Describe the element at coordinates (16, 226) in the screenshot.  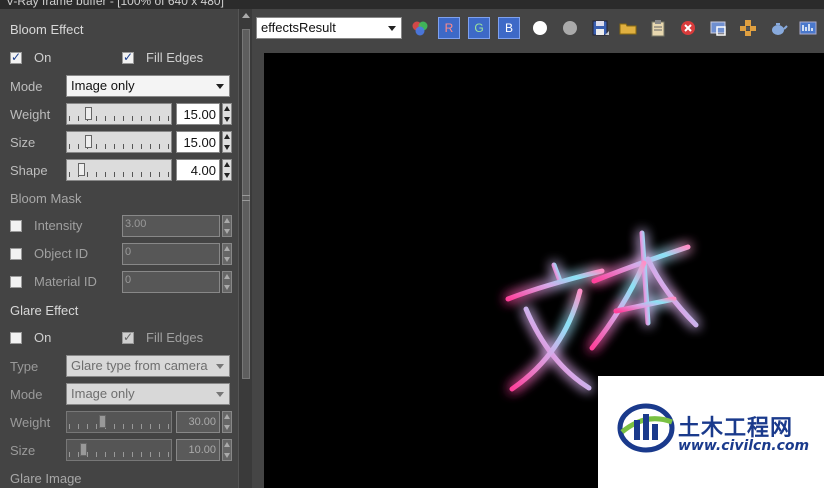
I see `intensity-checkbox` at that location.